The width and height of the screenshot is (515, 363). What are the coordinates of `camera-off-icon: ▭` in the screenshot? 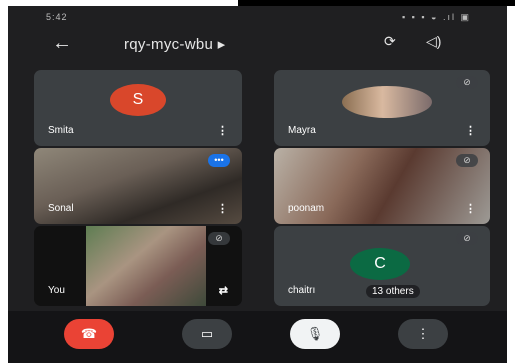 It's located at (207, 333).